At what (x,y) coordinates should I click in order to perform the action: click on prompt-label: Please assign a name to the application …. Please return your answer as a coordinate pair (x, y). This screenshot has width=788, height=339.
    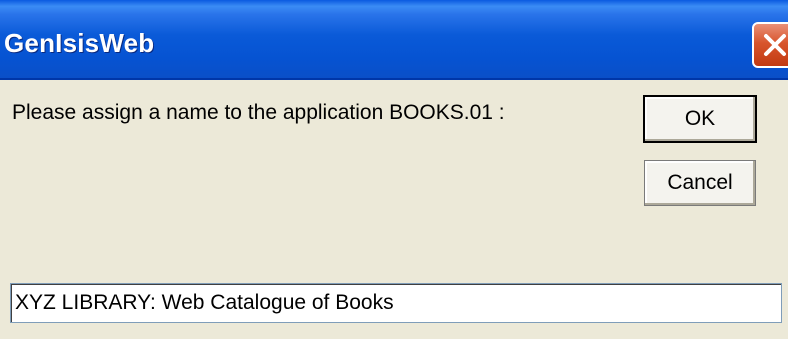
    Looking at the image, I should click on (258, 112).